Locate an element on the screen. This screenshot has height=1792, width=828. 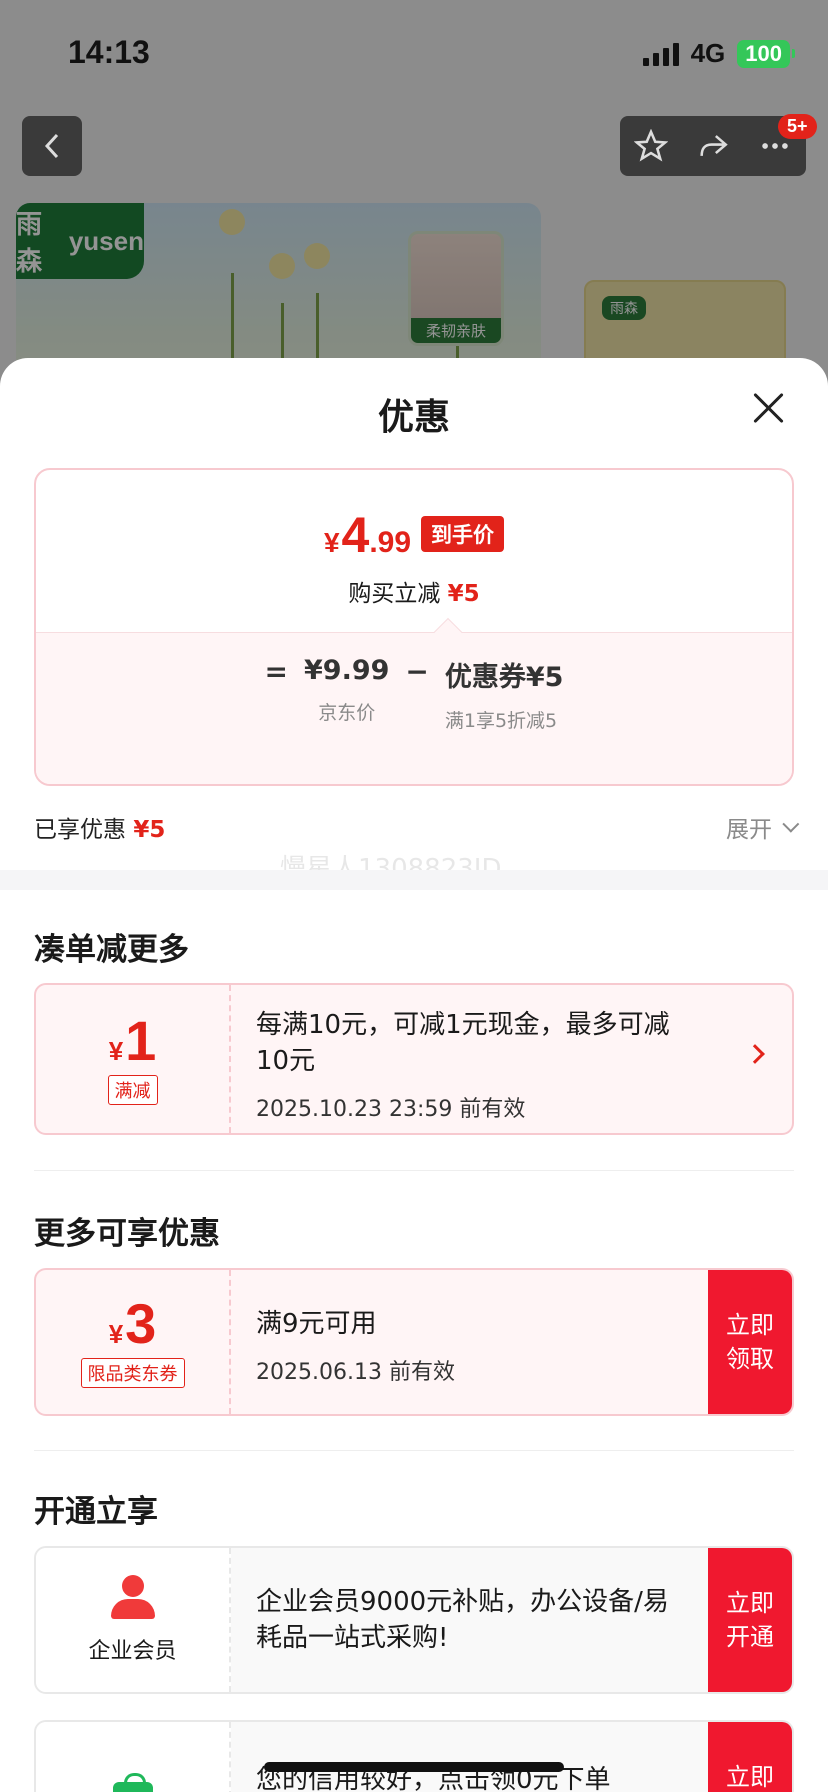
battery-icon: 100 is located at coordinates (766, 53).